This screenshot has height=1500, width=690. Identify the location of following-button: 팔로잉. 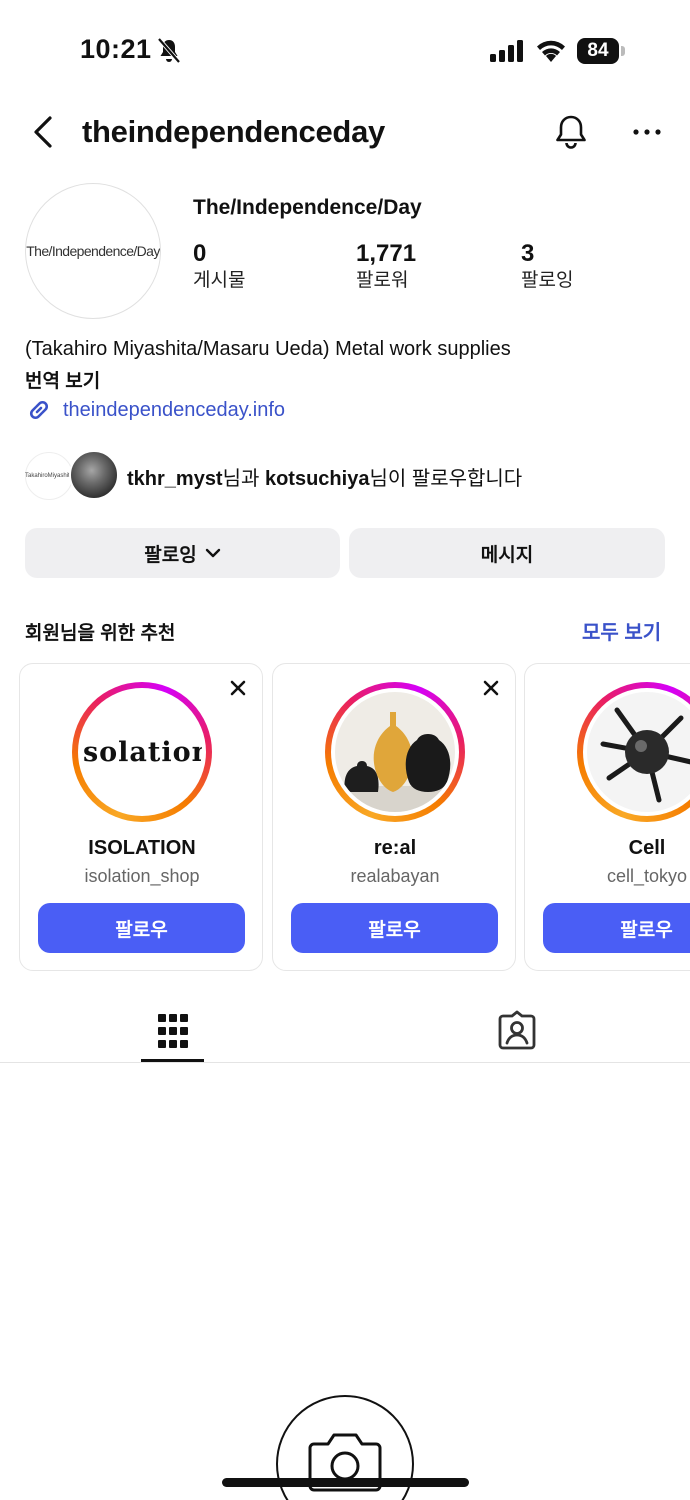
(182, 553).